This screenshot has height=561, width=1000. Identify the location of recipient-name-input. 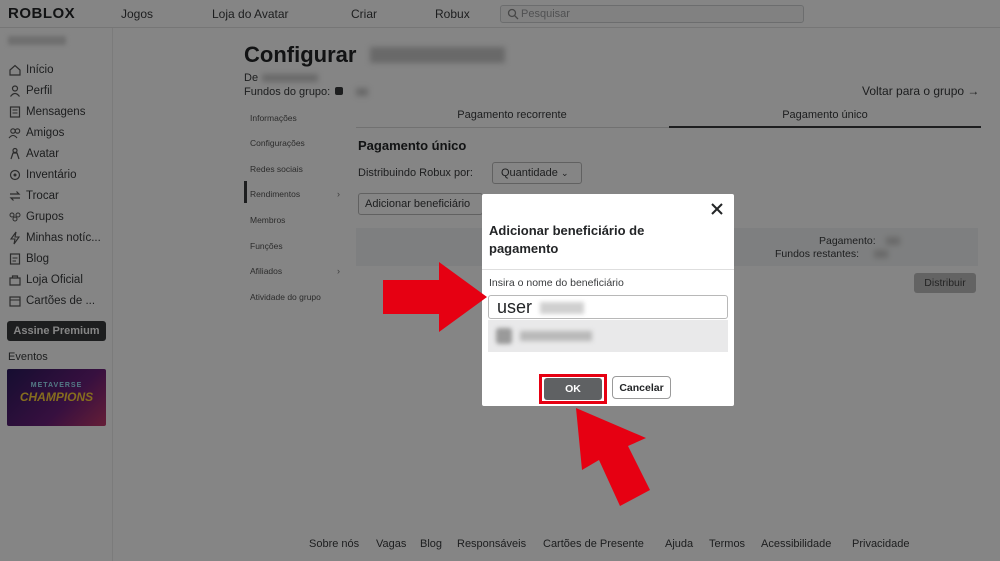
(608, 307).